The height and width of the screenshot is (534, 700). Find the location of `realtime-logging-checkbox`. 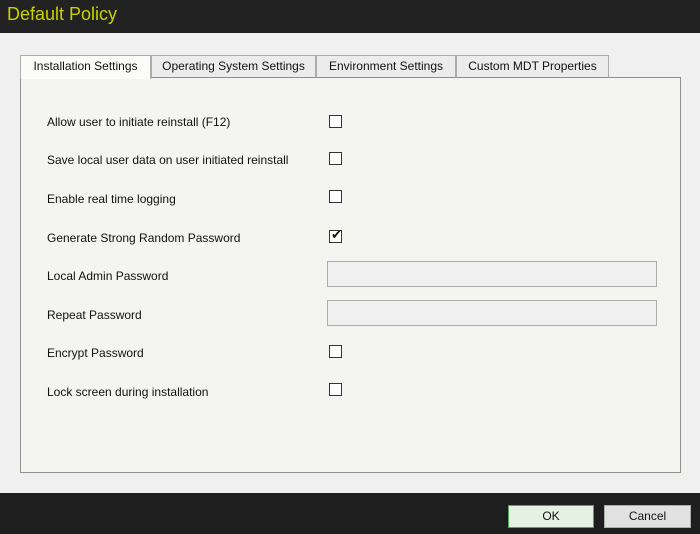

realtime-logging-checkbox is located at coordinates (335, 196).